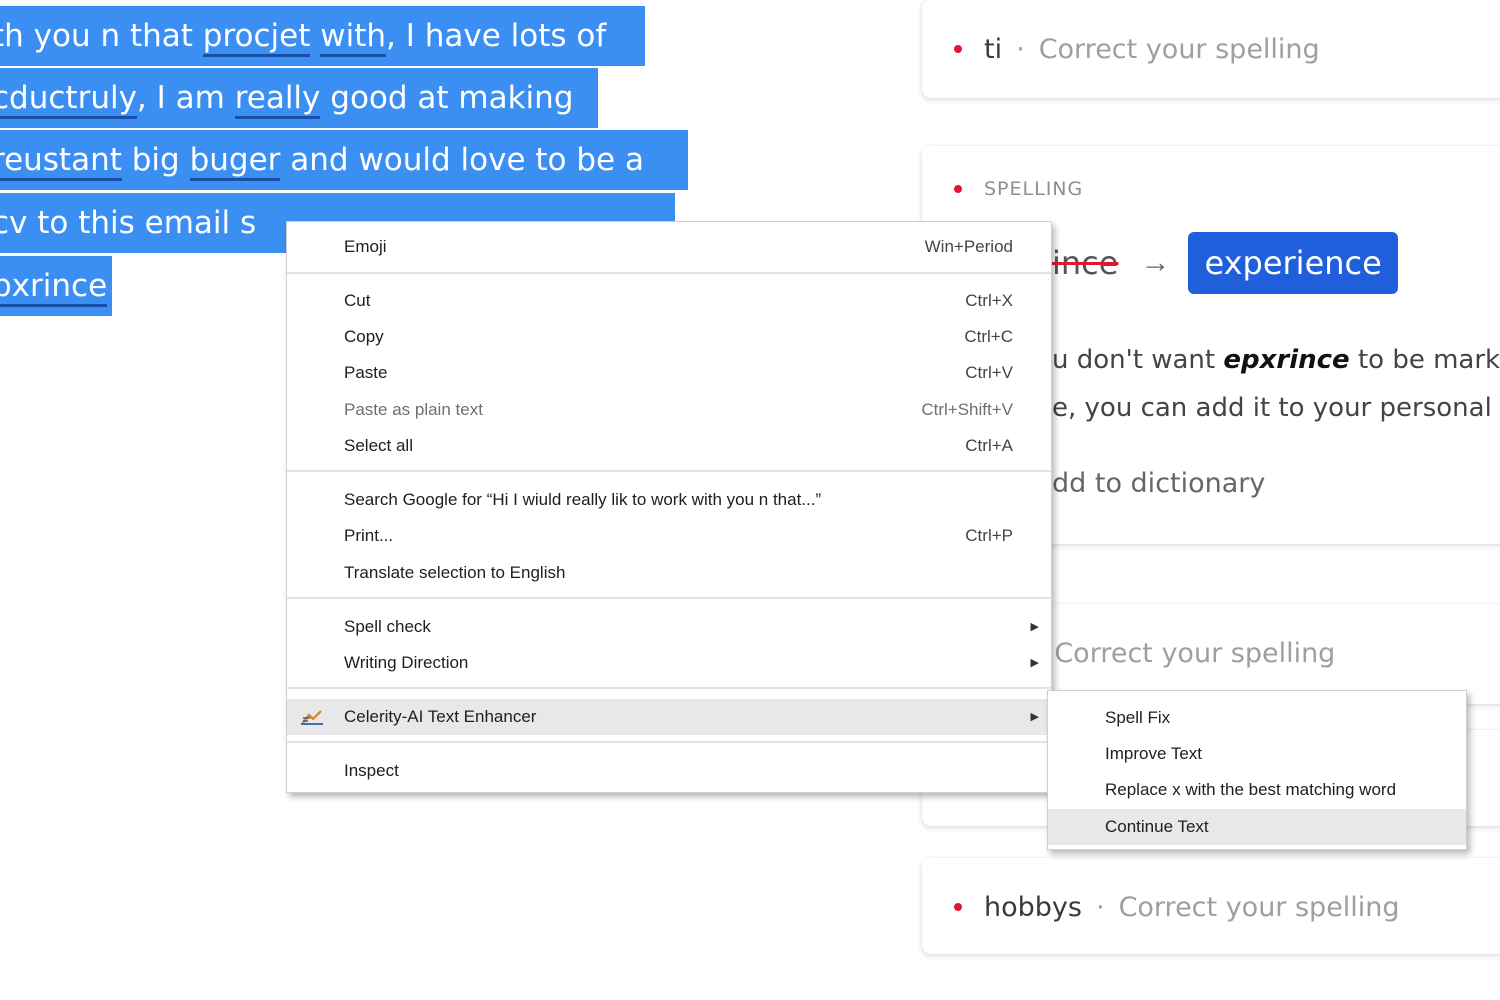 The height and width of the screenshot is (1000, 1500). I want to click on category-label: SPELLING, so click(1034, 189).